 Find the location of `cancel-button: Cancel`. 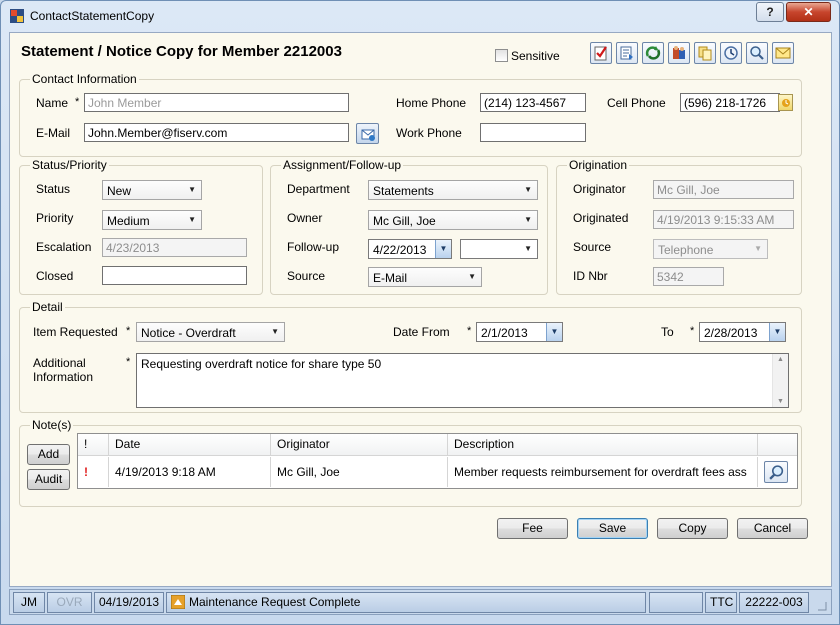

cancel-button: Cancel is located at coordinates (772, 528).